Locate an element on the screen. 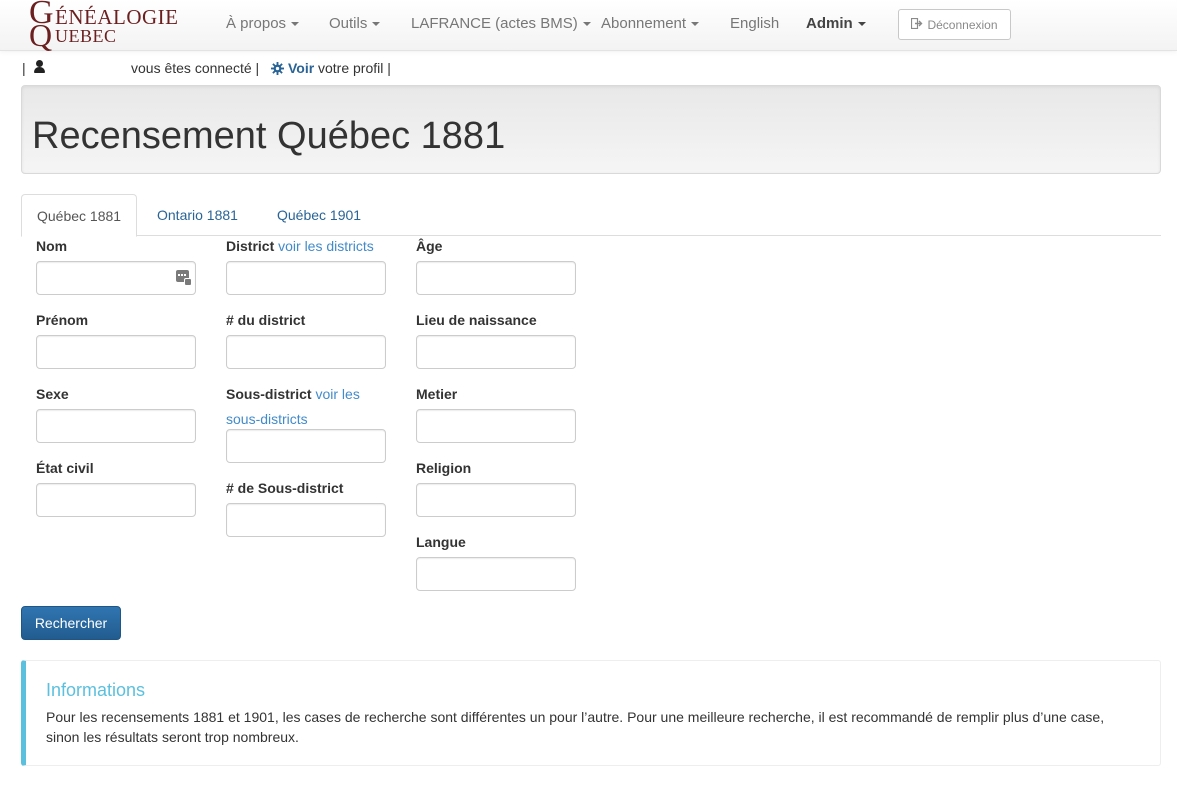 This screenshot has width=1177, height=793. sexe-input is located at coordinates (116, 426).